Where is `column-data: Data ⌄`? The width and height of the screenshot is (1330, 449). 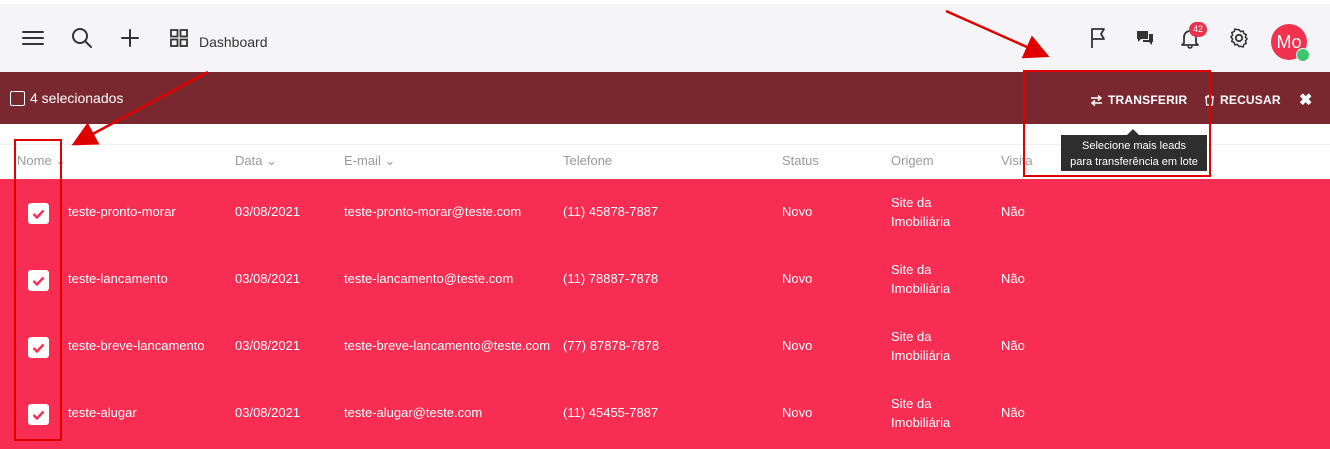
column-data: Data ⌄ is located at coordinates (256, 161).